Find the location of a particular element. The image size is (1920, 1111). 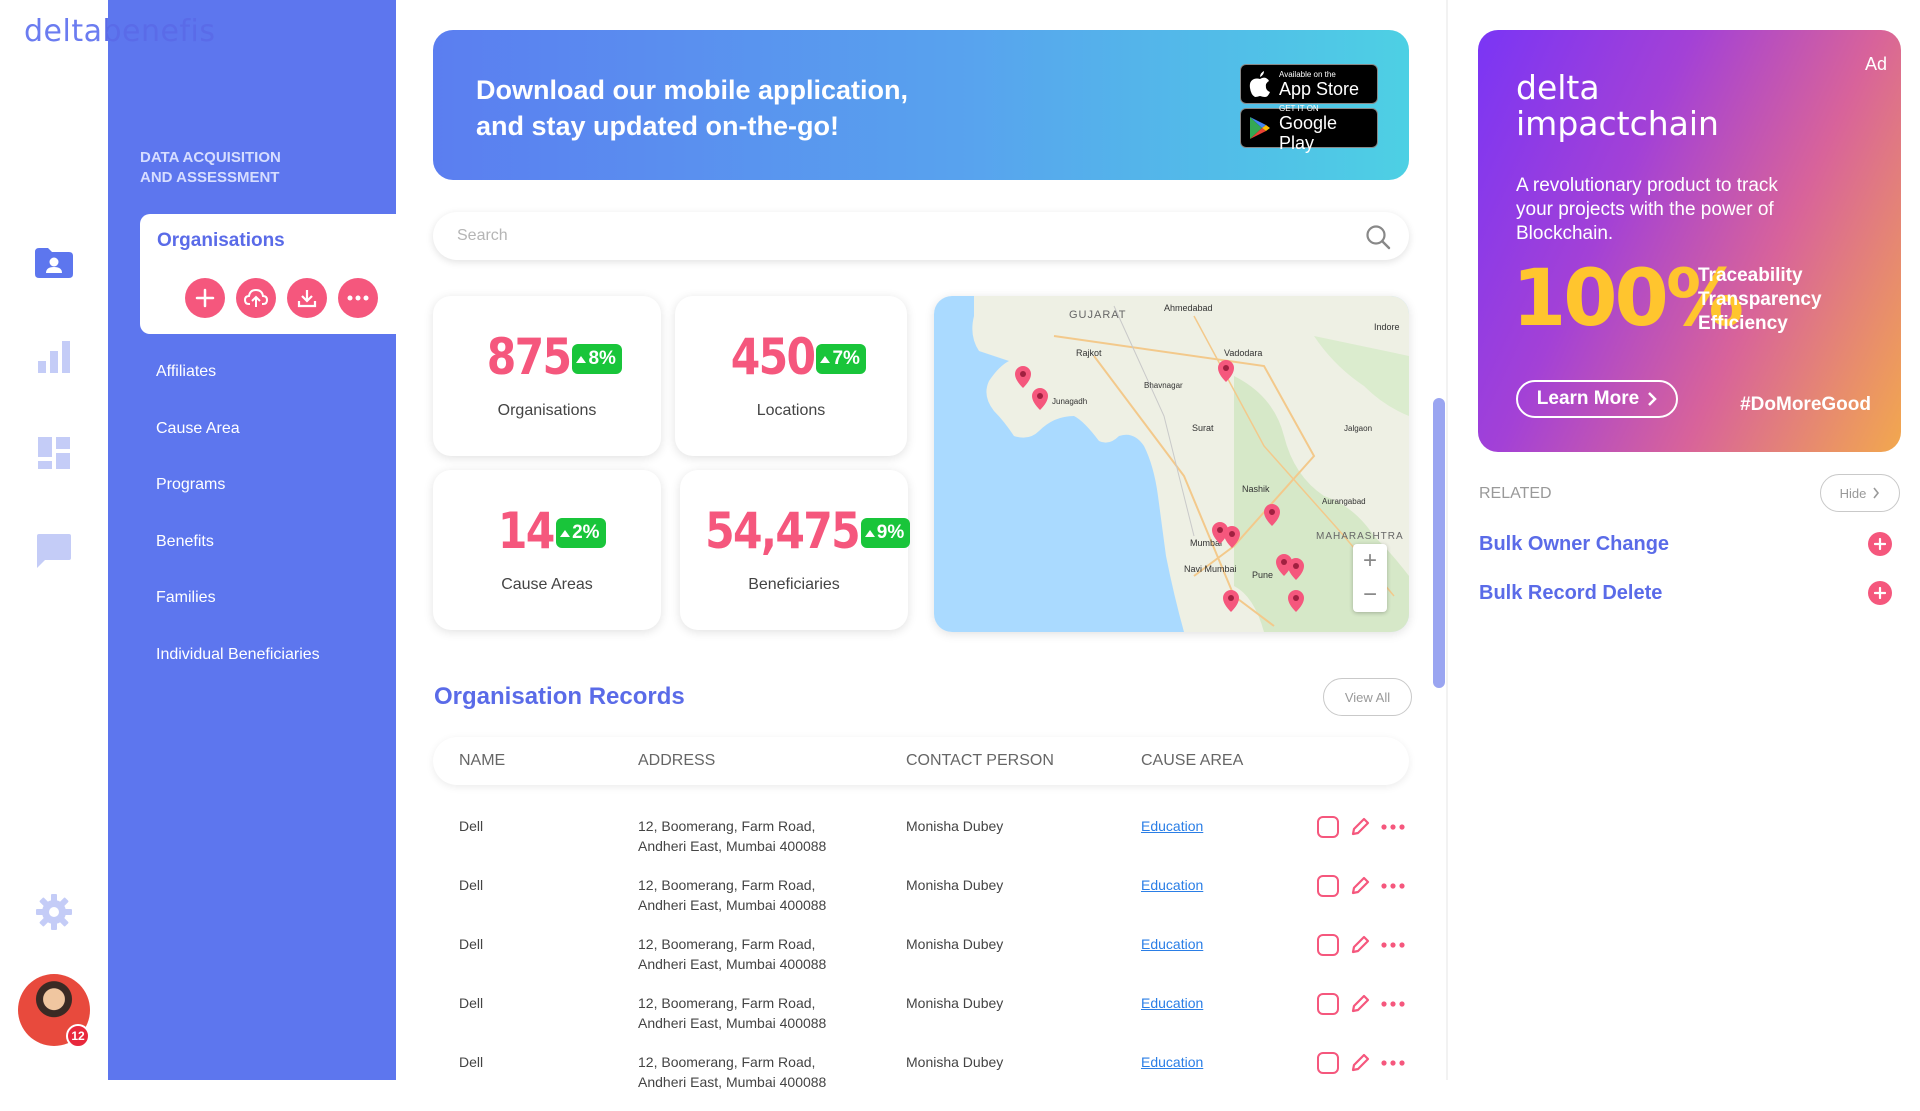

main-scrollbar is located at coordinates (1439, 543).